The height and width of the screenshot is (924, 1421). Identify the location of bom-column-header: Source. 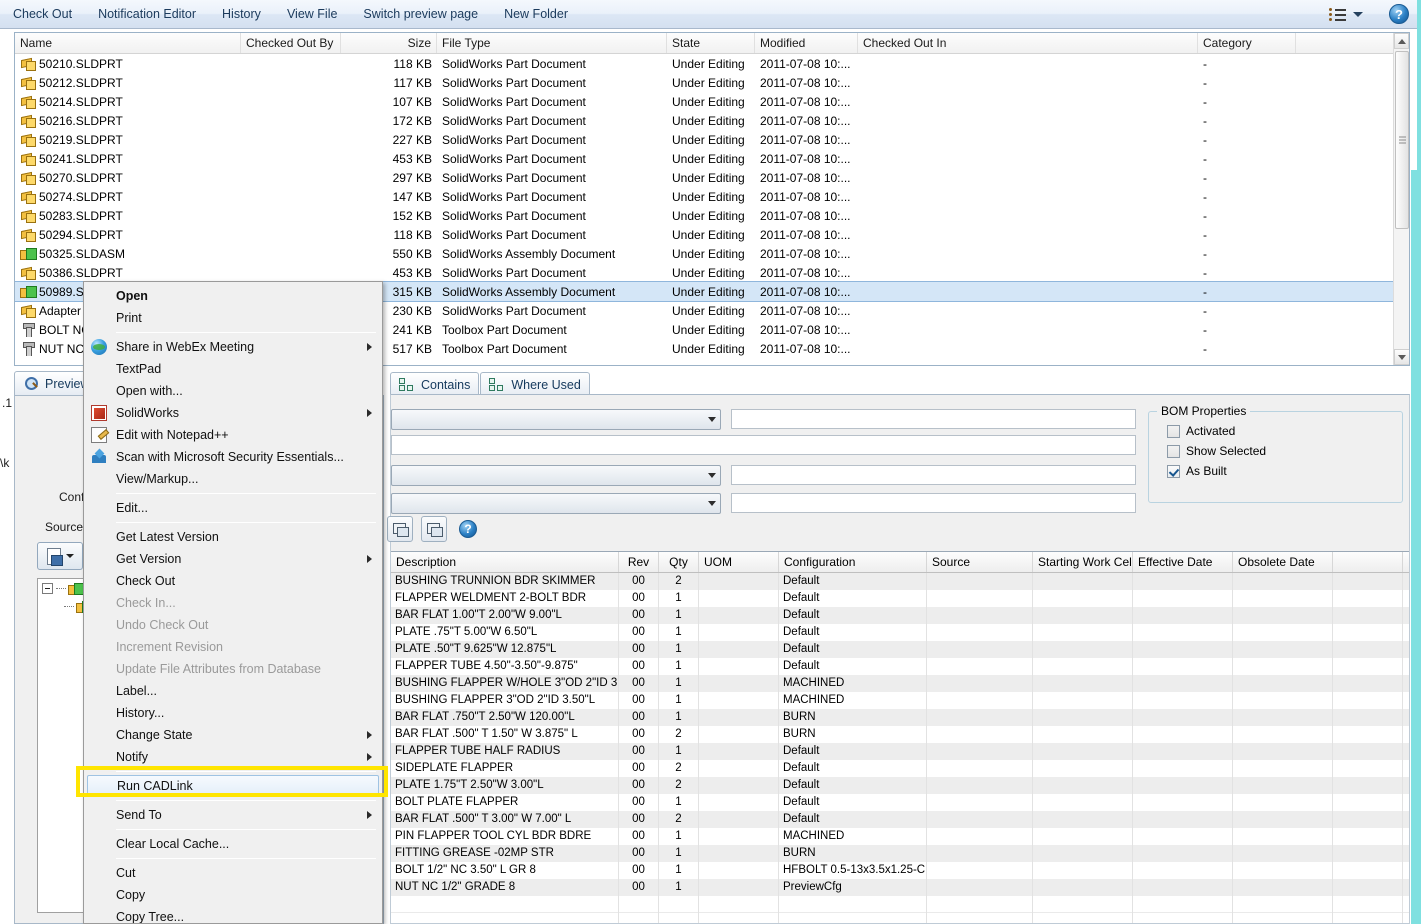
(980, 562).